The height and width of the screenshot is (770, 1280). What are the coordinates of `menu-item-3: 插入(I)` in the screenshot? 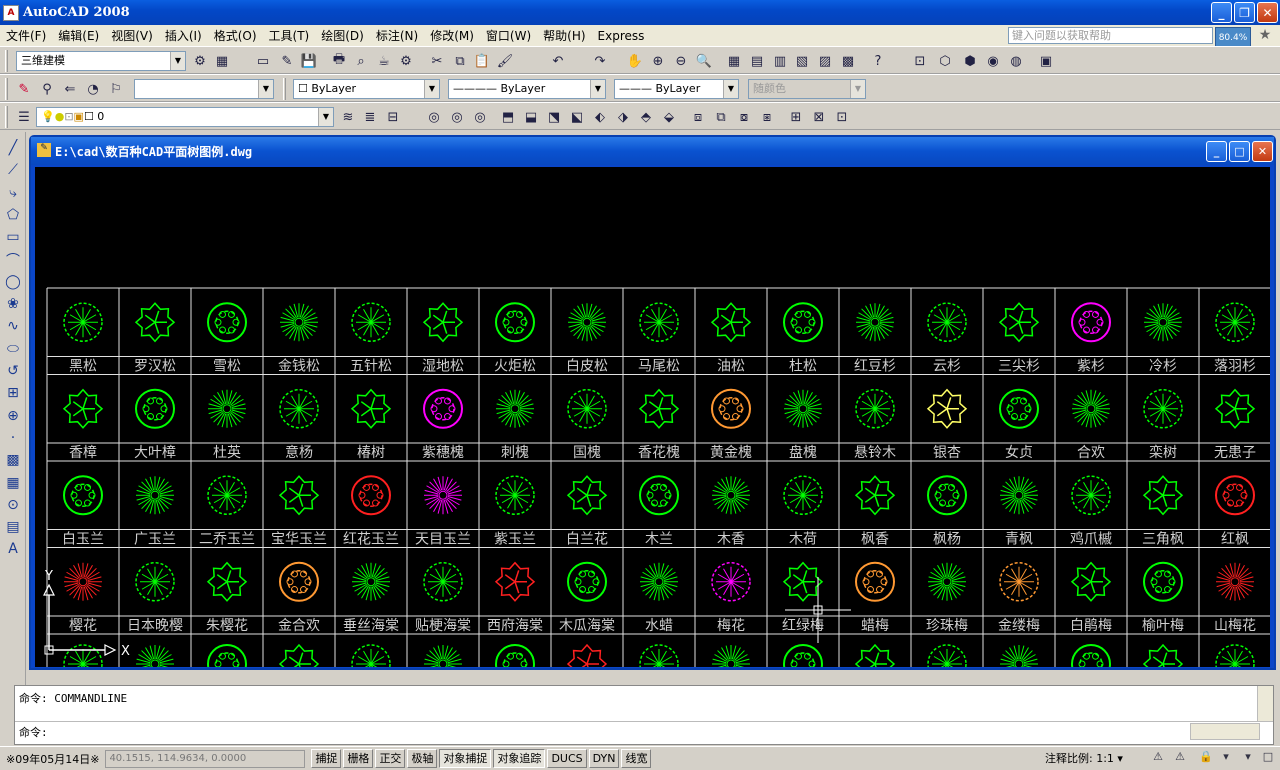 It's located at (183, 35).